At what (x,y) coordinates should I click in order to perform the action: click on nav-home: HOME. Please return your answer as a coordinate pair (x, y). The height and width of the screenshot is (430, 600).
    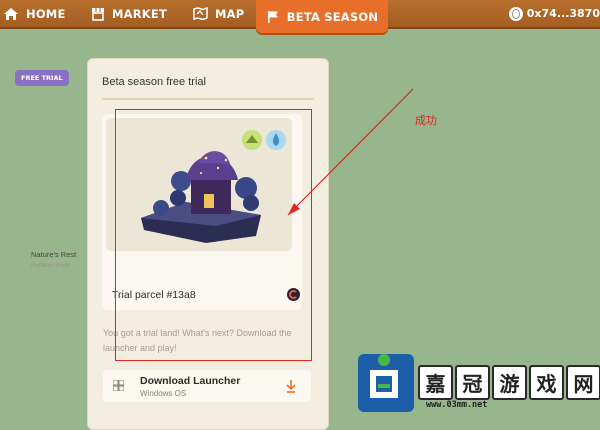
    Looking at the image, I should click on (34, 13).